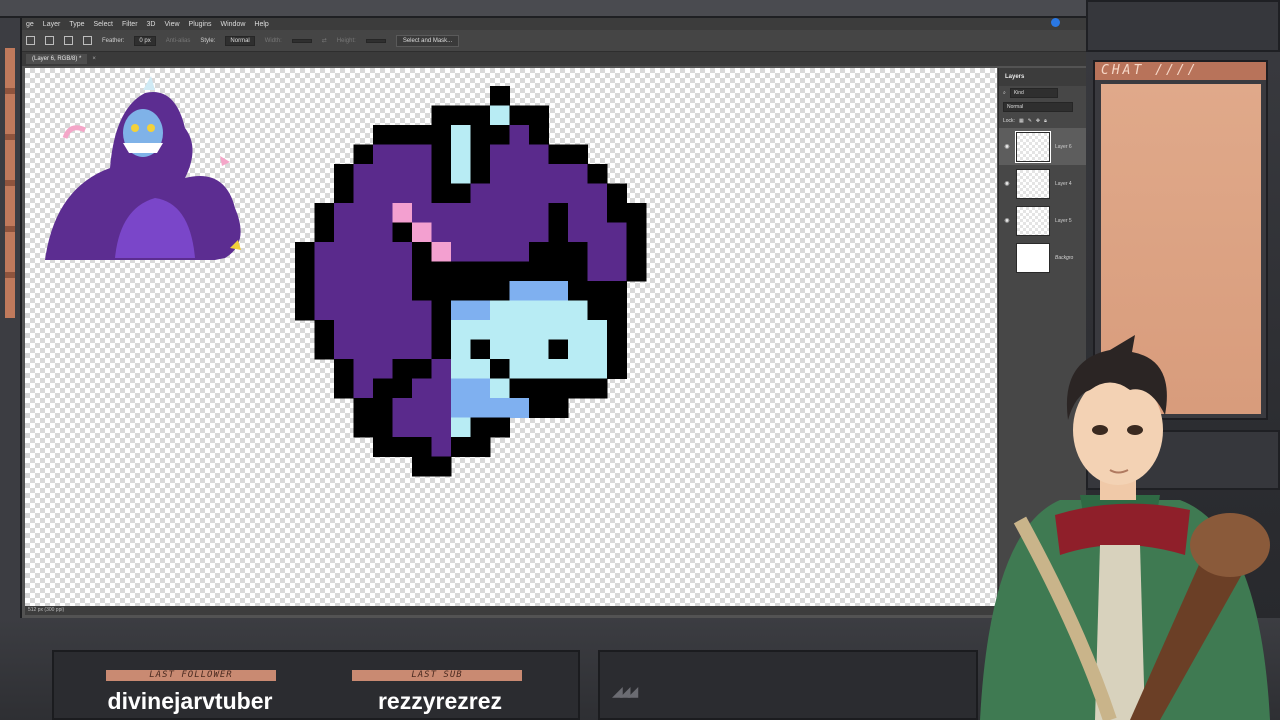 This screenshot has height=720, width=1280. I want to click on swap-icon: ⇄, so click(324, 40).